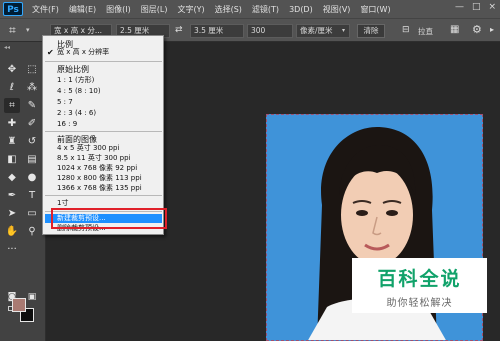 Image resolution: width=500 pixels, height=341 pixels. I want to click on pen-icon: ✒, so click(12, 195).